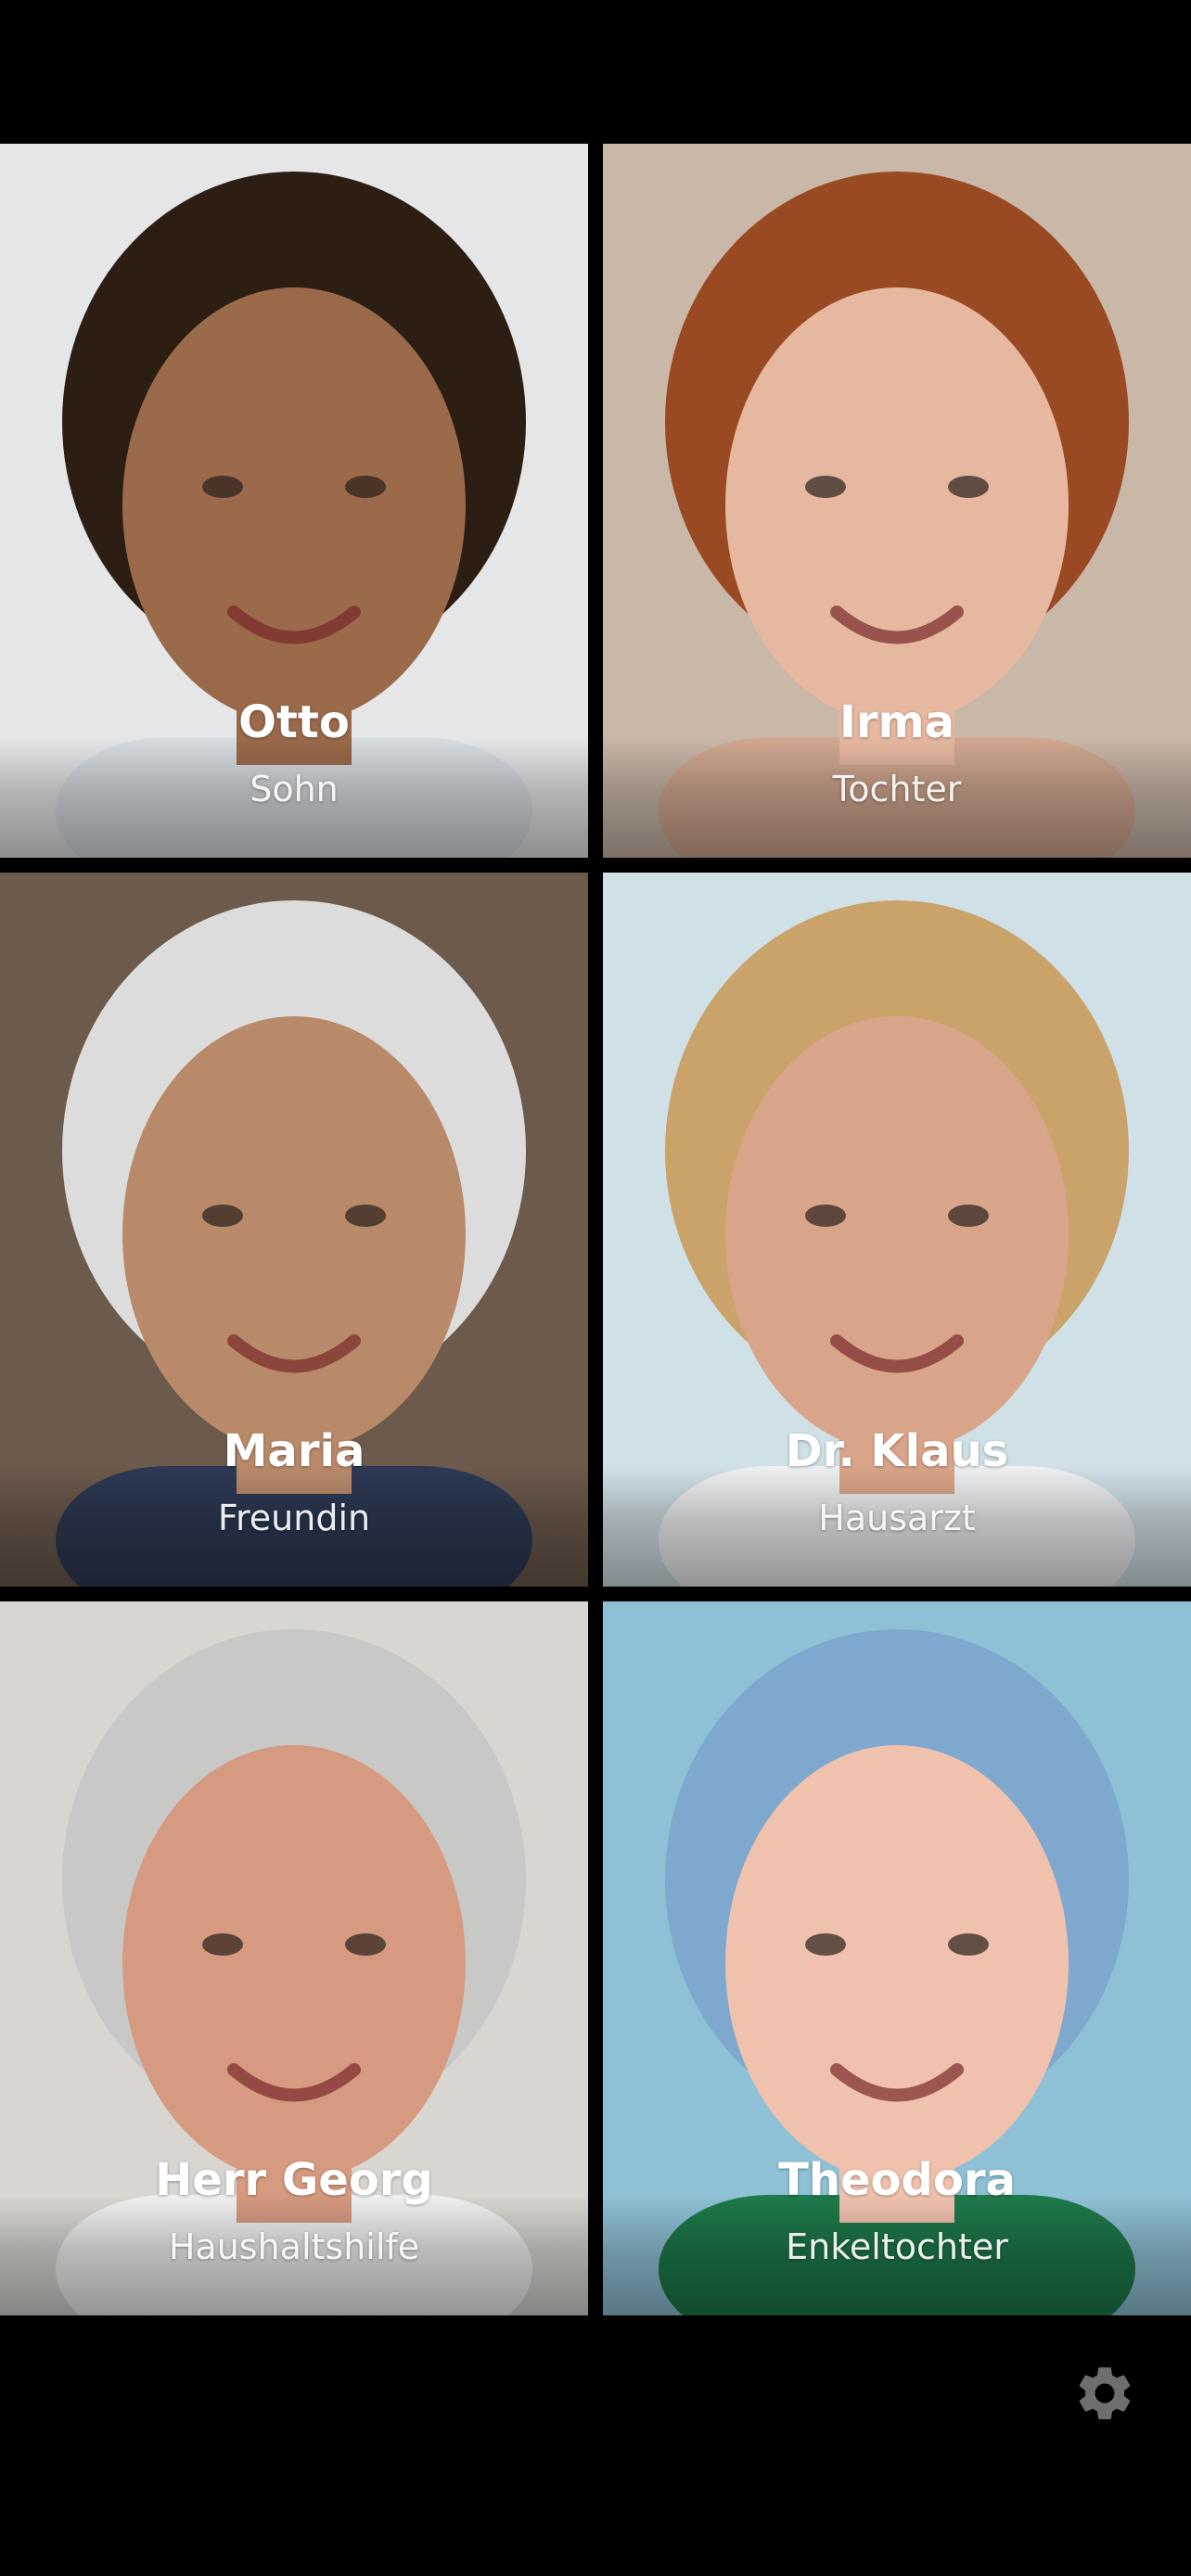 The width and height of the screenshot is (1191, 2576). What do you see at coordinates (294, 2180) in the screenshot?
I see `contact-name: Herr Georg` at bounding box center [294, 2180].